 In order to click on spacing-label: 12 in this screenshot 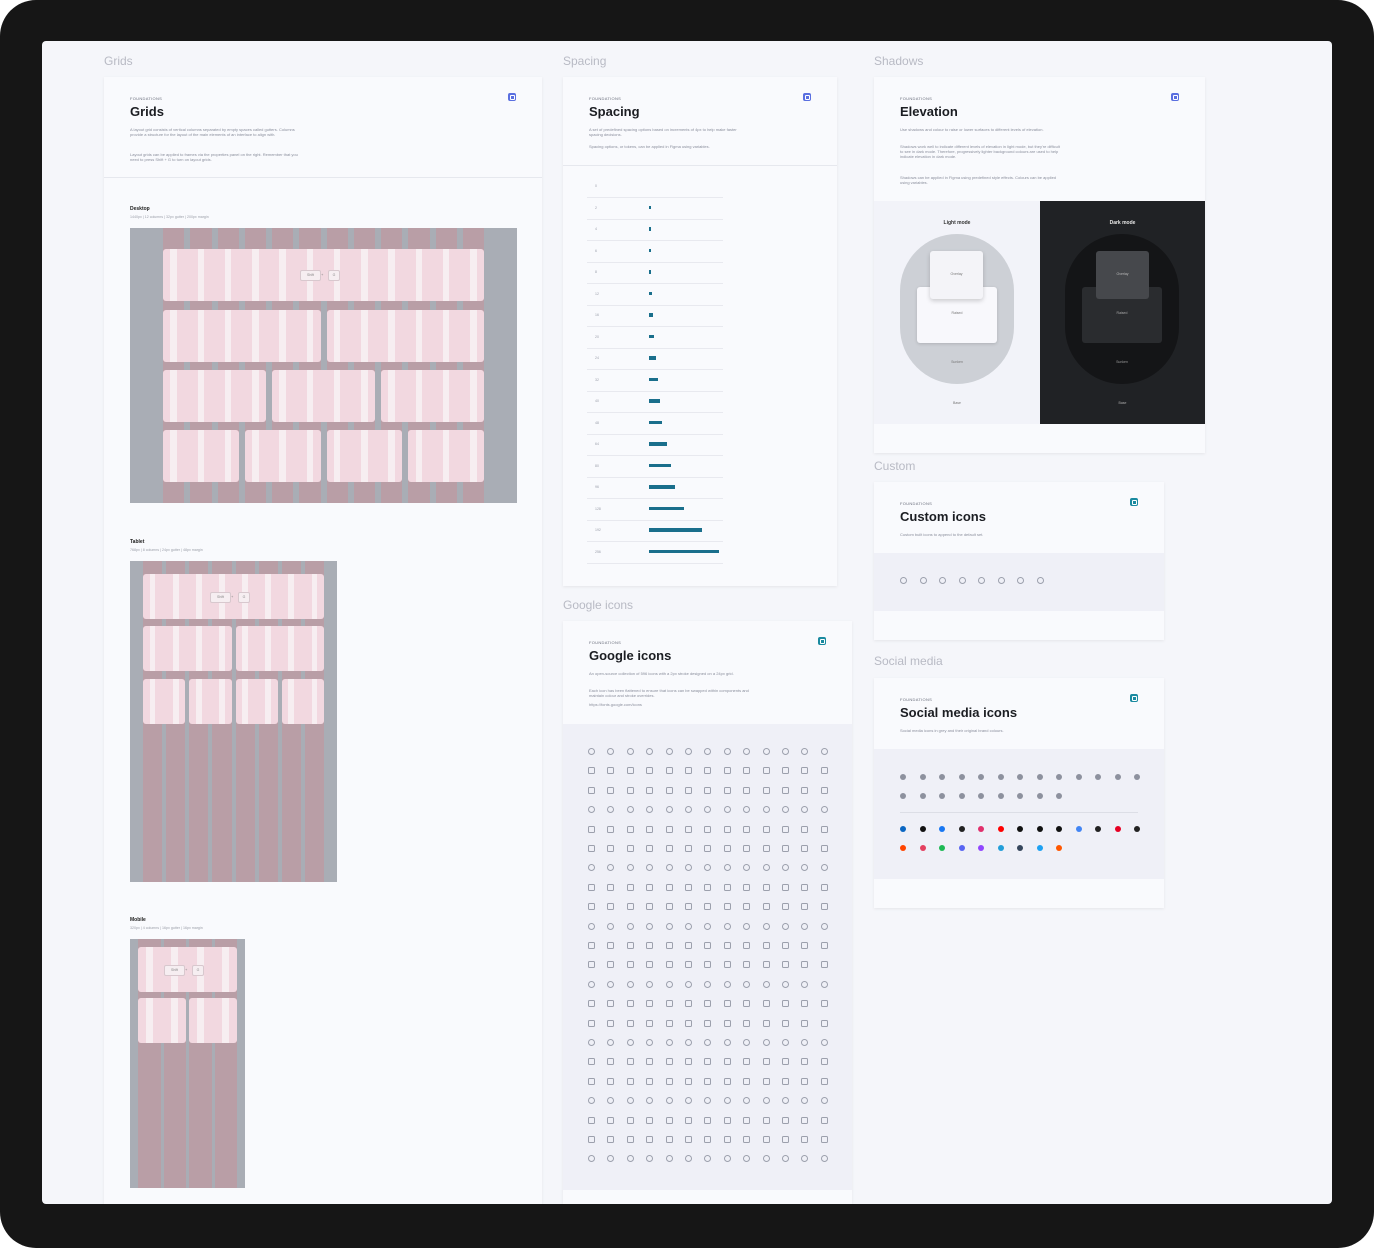, I will do `click(597, 293)`.